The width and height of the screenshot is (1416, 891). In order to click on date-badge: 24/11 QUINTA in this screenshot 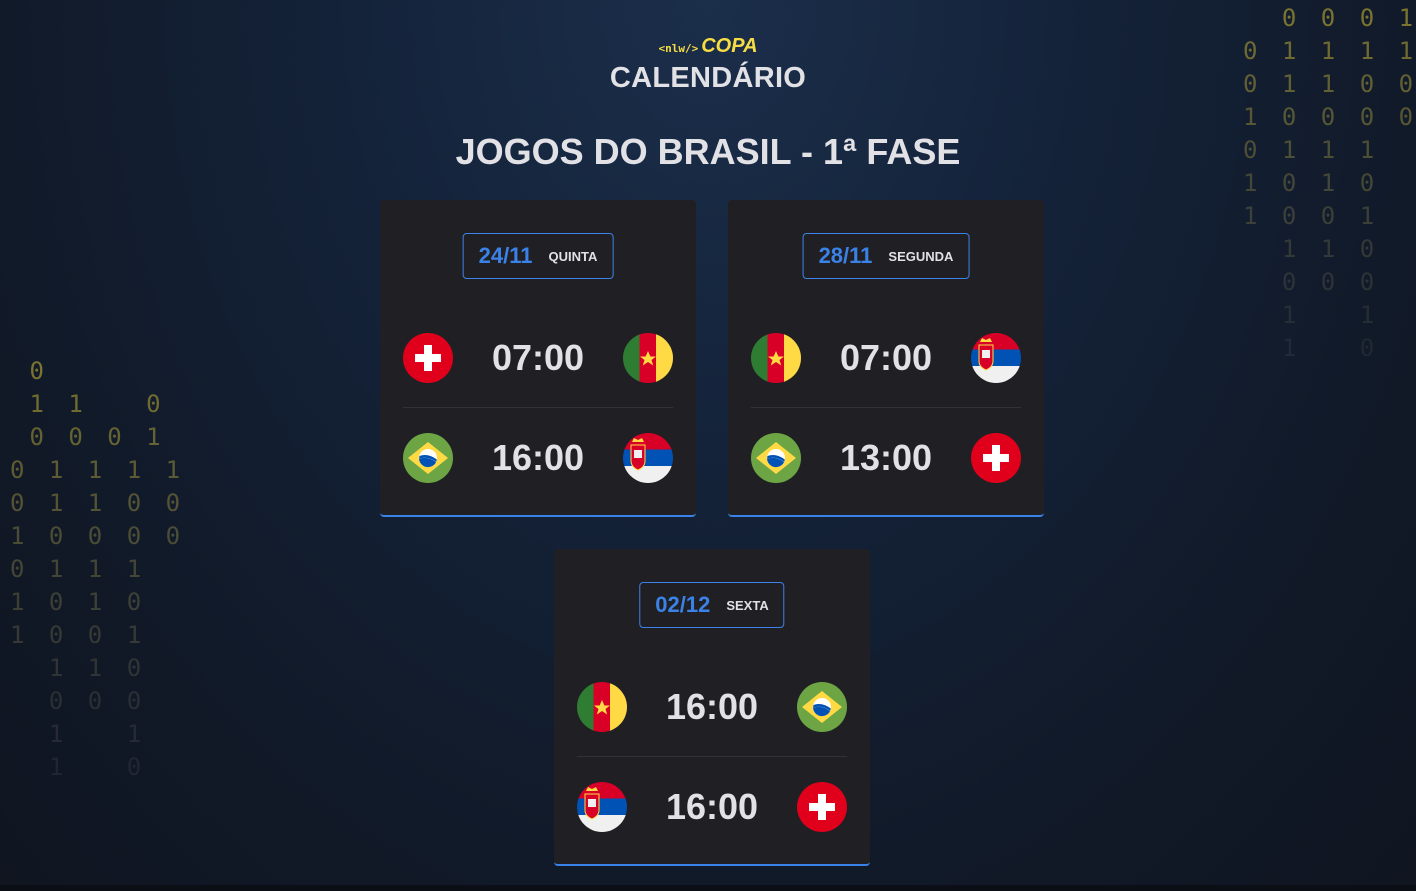, I will do `click(538, 256)`.